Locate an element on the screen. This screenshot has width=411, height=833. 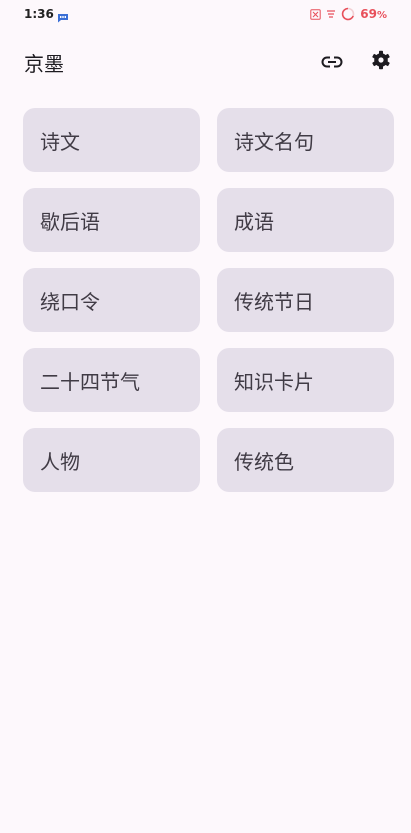
card-idioms: 成语 is located at coordinates (305, 220).